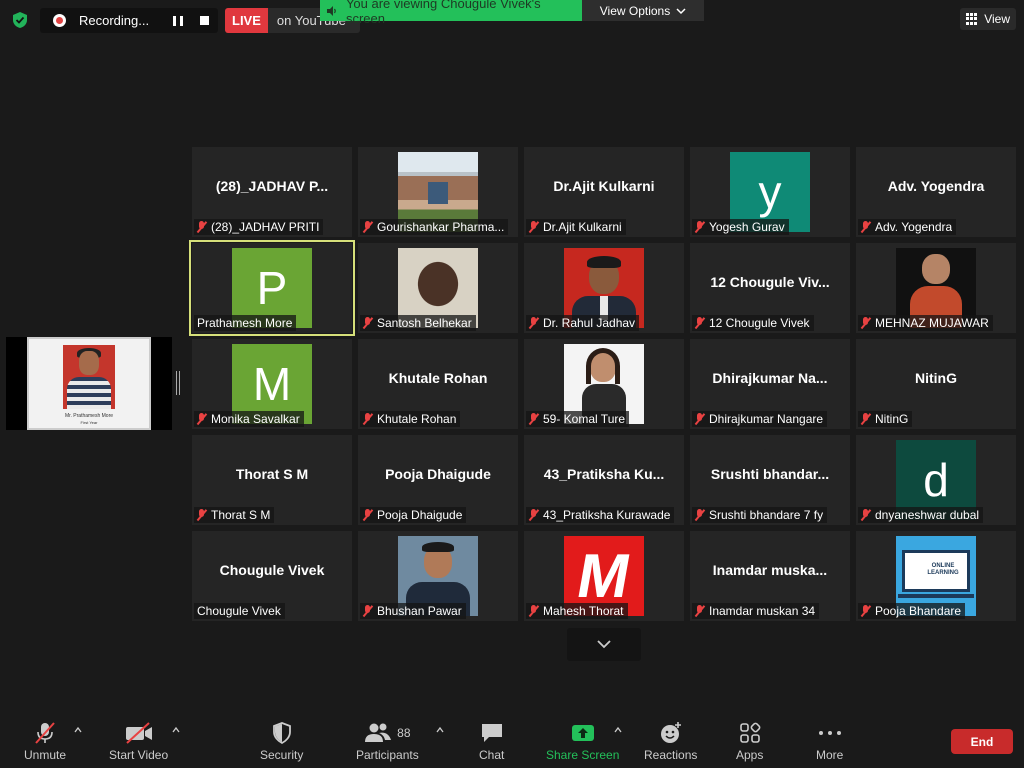 This screenshot has height=768, width=1024. What do you see at coordinates (413, 611) in the screenshot?
I see `participant-label: Bhushan Pawar` at bounding box center [413, 611].